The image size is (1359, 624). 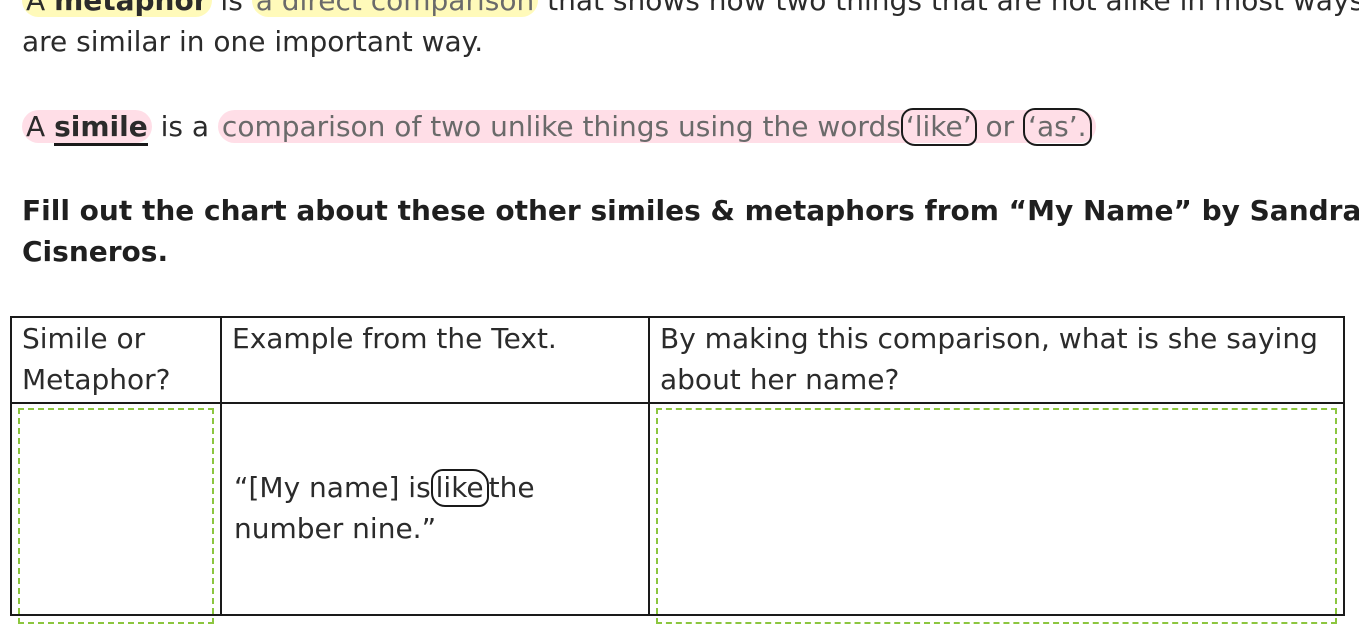 I want to click on type-answer-box, so click(x=116, y=516).